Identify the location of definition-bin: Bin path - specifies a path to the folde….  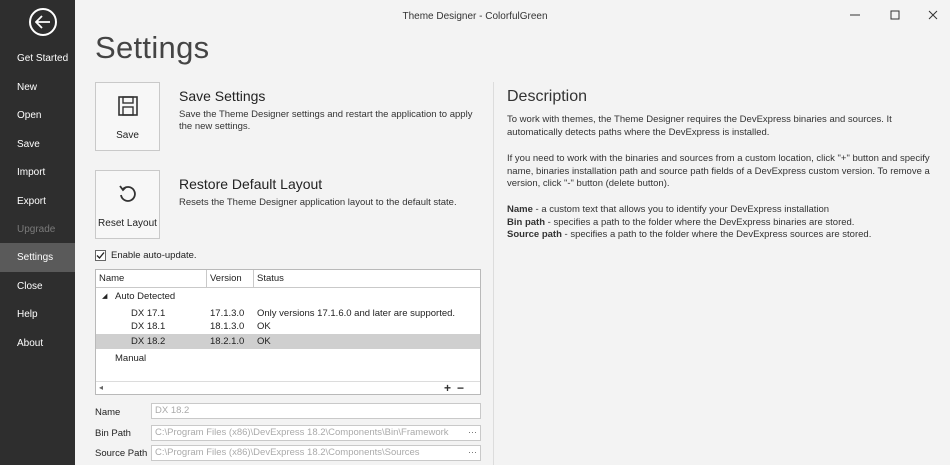
(722, 223).